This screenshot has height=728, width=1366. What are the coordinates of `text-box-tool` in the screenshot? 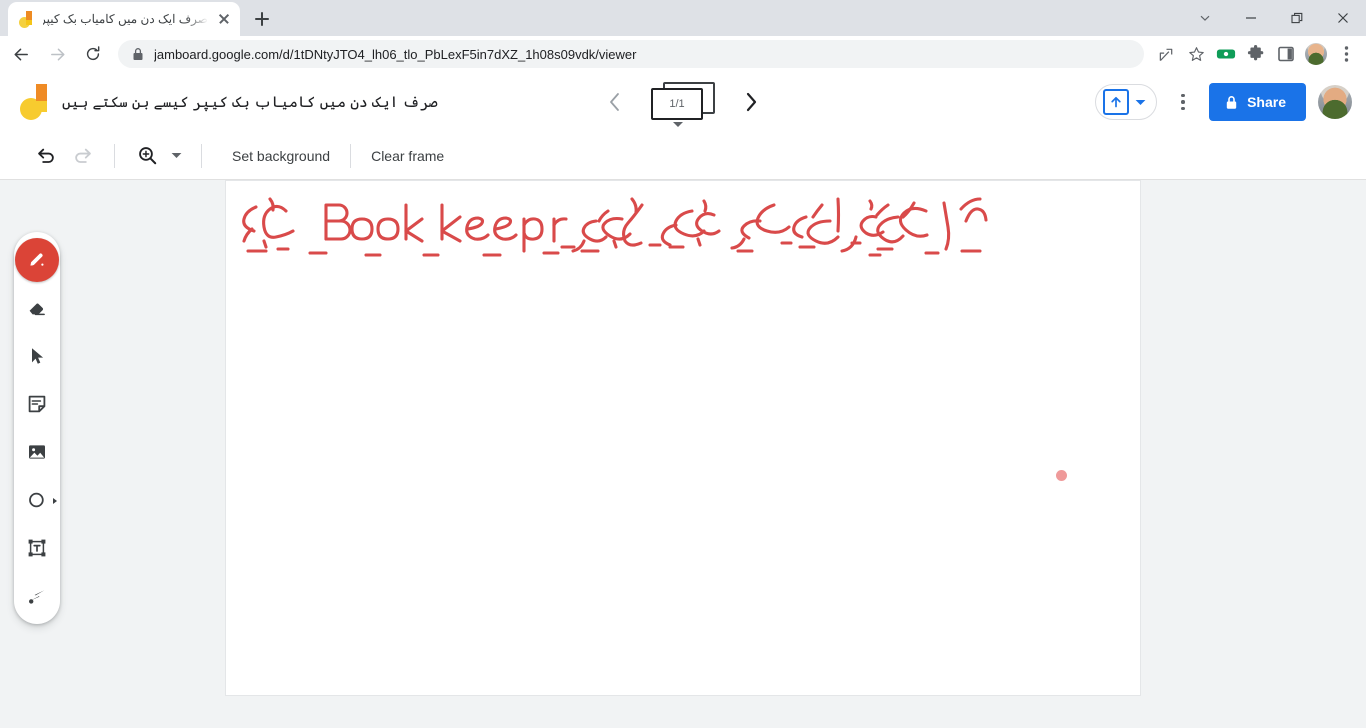 It's located at (37, 548).